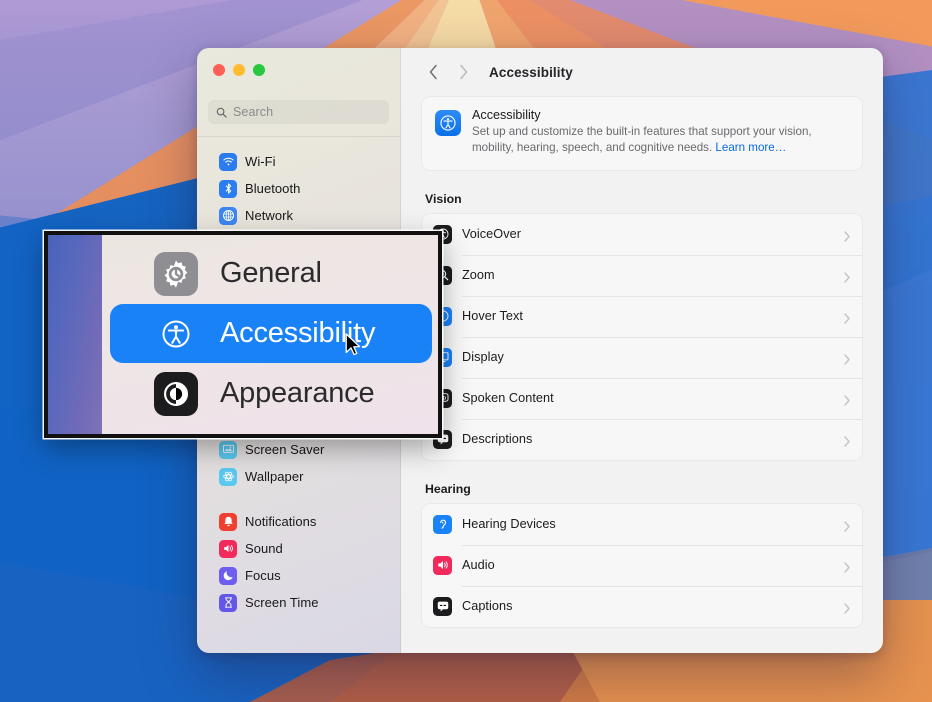  I want to click on row-hearing-devices: Hearing Devices, so click(642, 524).